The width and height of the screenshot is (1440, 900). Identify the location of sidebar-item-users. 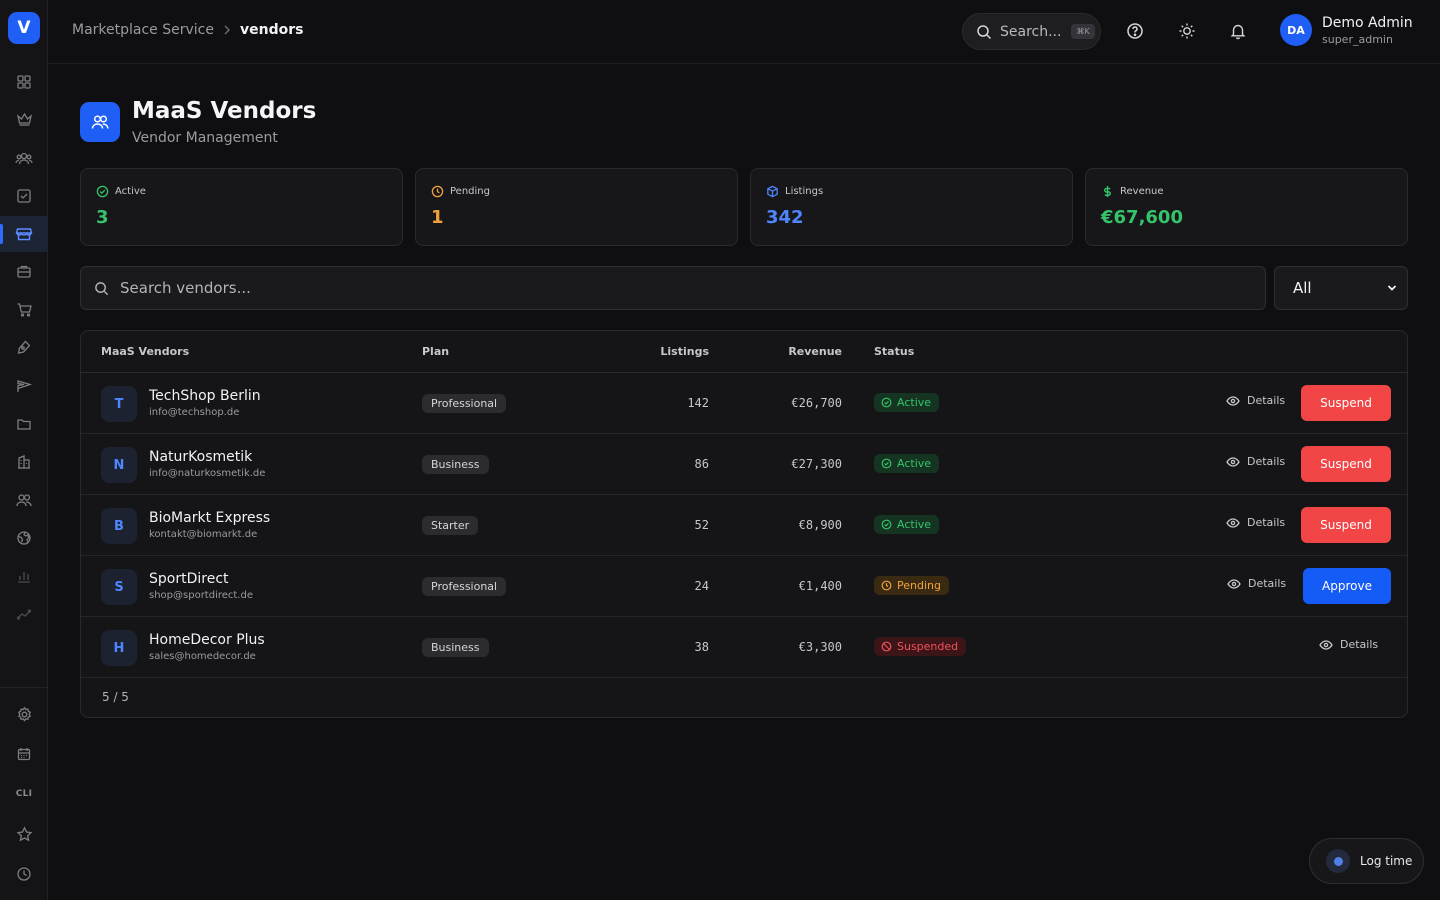
(24, 158).